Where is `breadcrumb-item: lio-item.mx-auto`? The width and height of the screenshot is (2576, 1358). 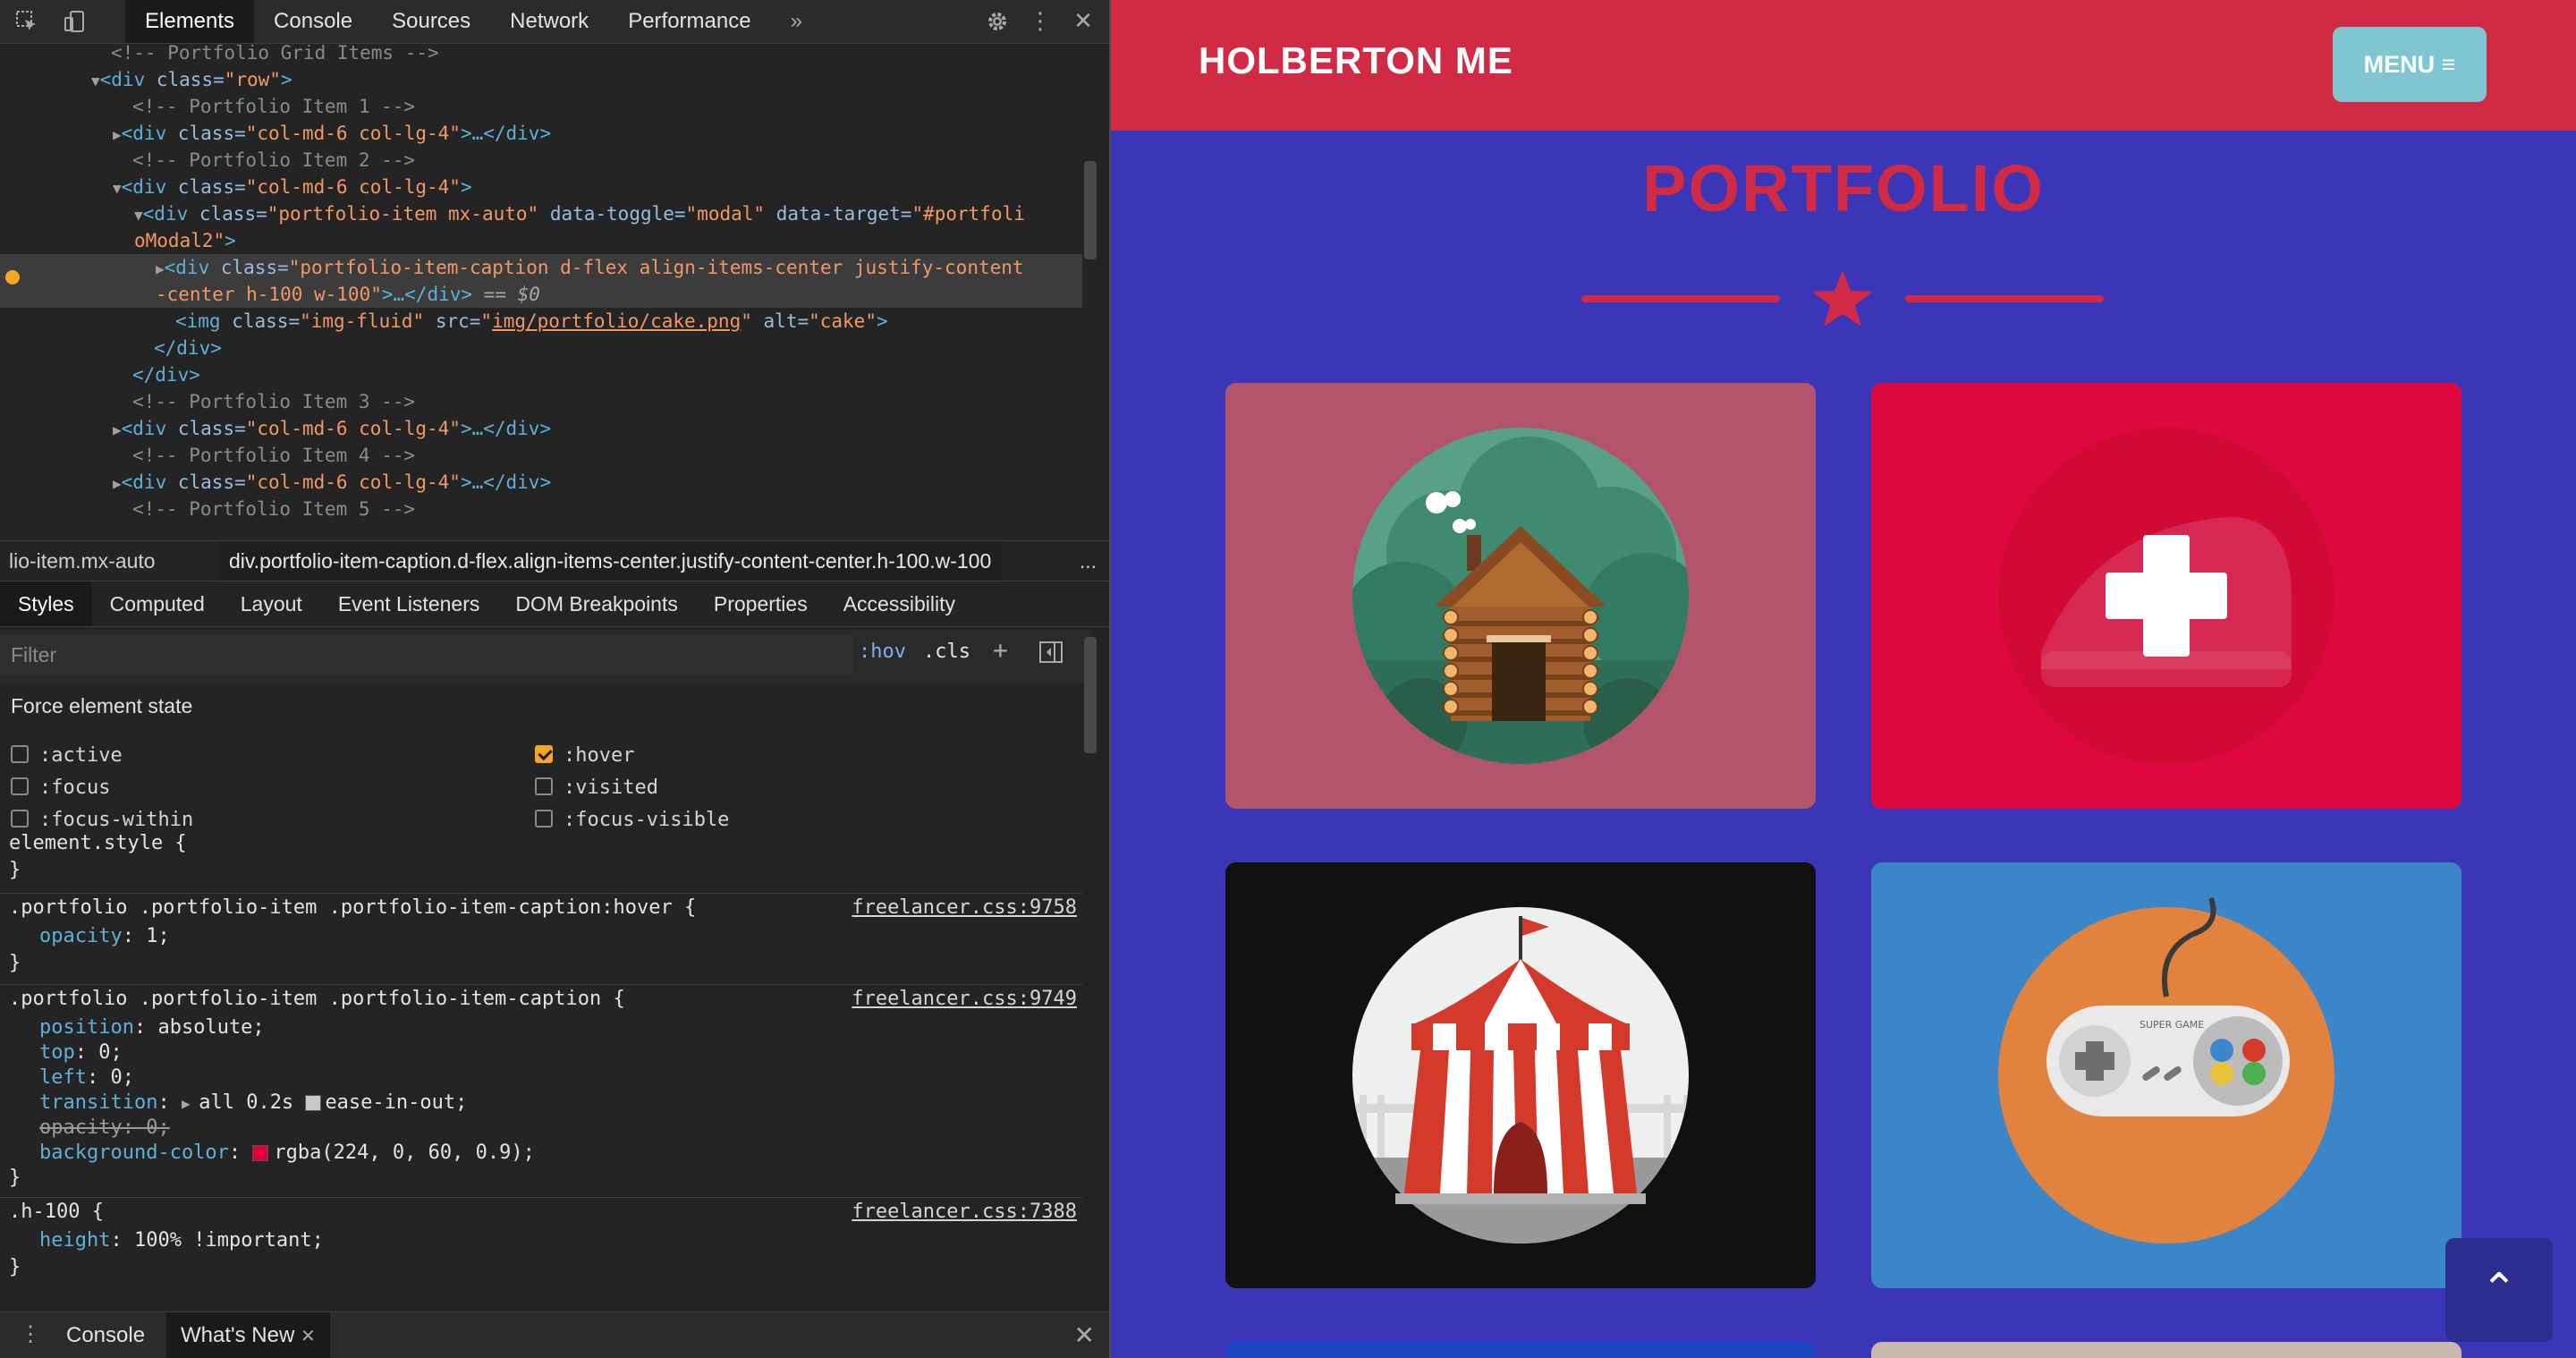
breadcrumb-item: lio-item.mx-auto is located at coordinates (82, 561).